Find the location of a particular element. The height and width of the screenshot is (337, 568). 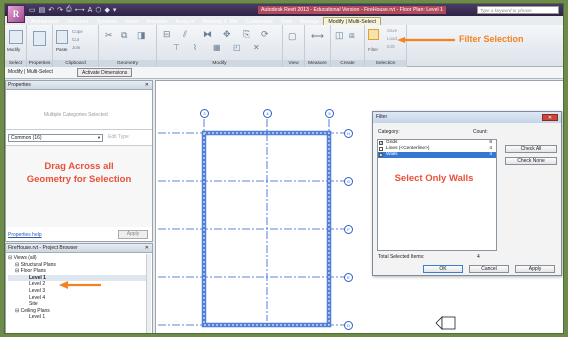

edit-type-button: Edit Type is located at coordinates (118, 137).